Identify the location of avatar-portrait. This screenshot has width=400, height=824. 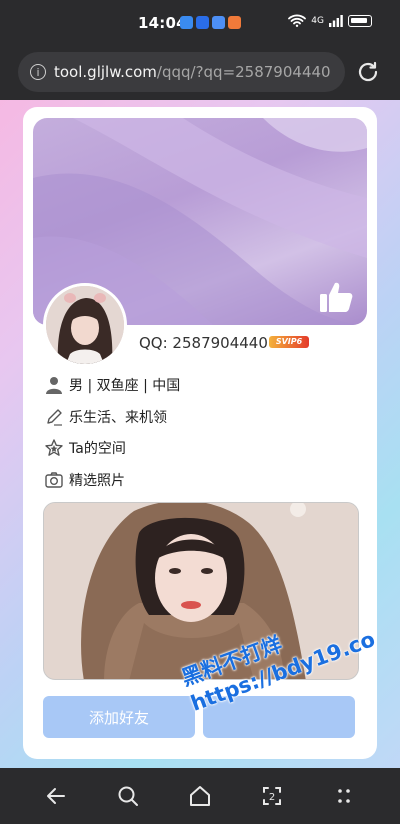
(85, 325).